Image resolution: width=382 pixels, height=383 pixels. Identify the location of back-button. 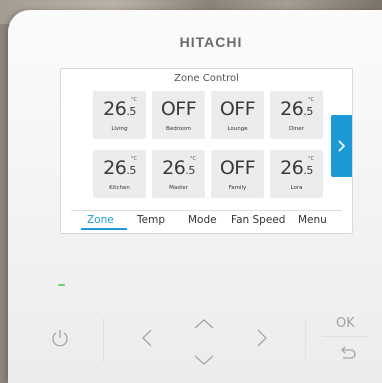
(348, 356).